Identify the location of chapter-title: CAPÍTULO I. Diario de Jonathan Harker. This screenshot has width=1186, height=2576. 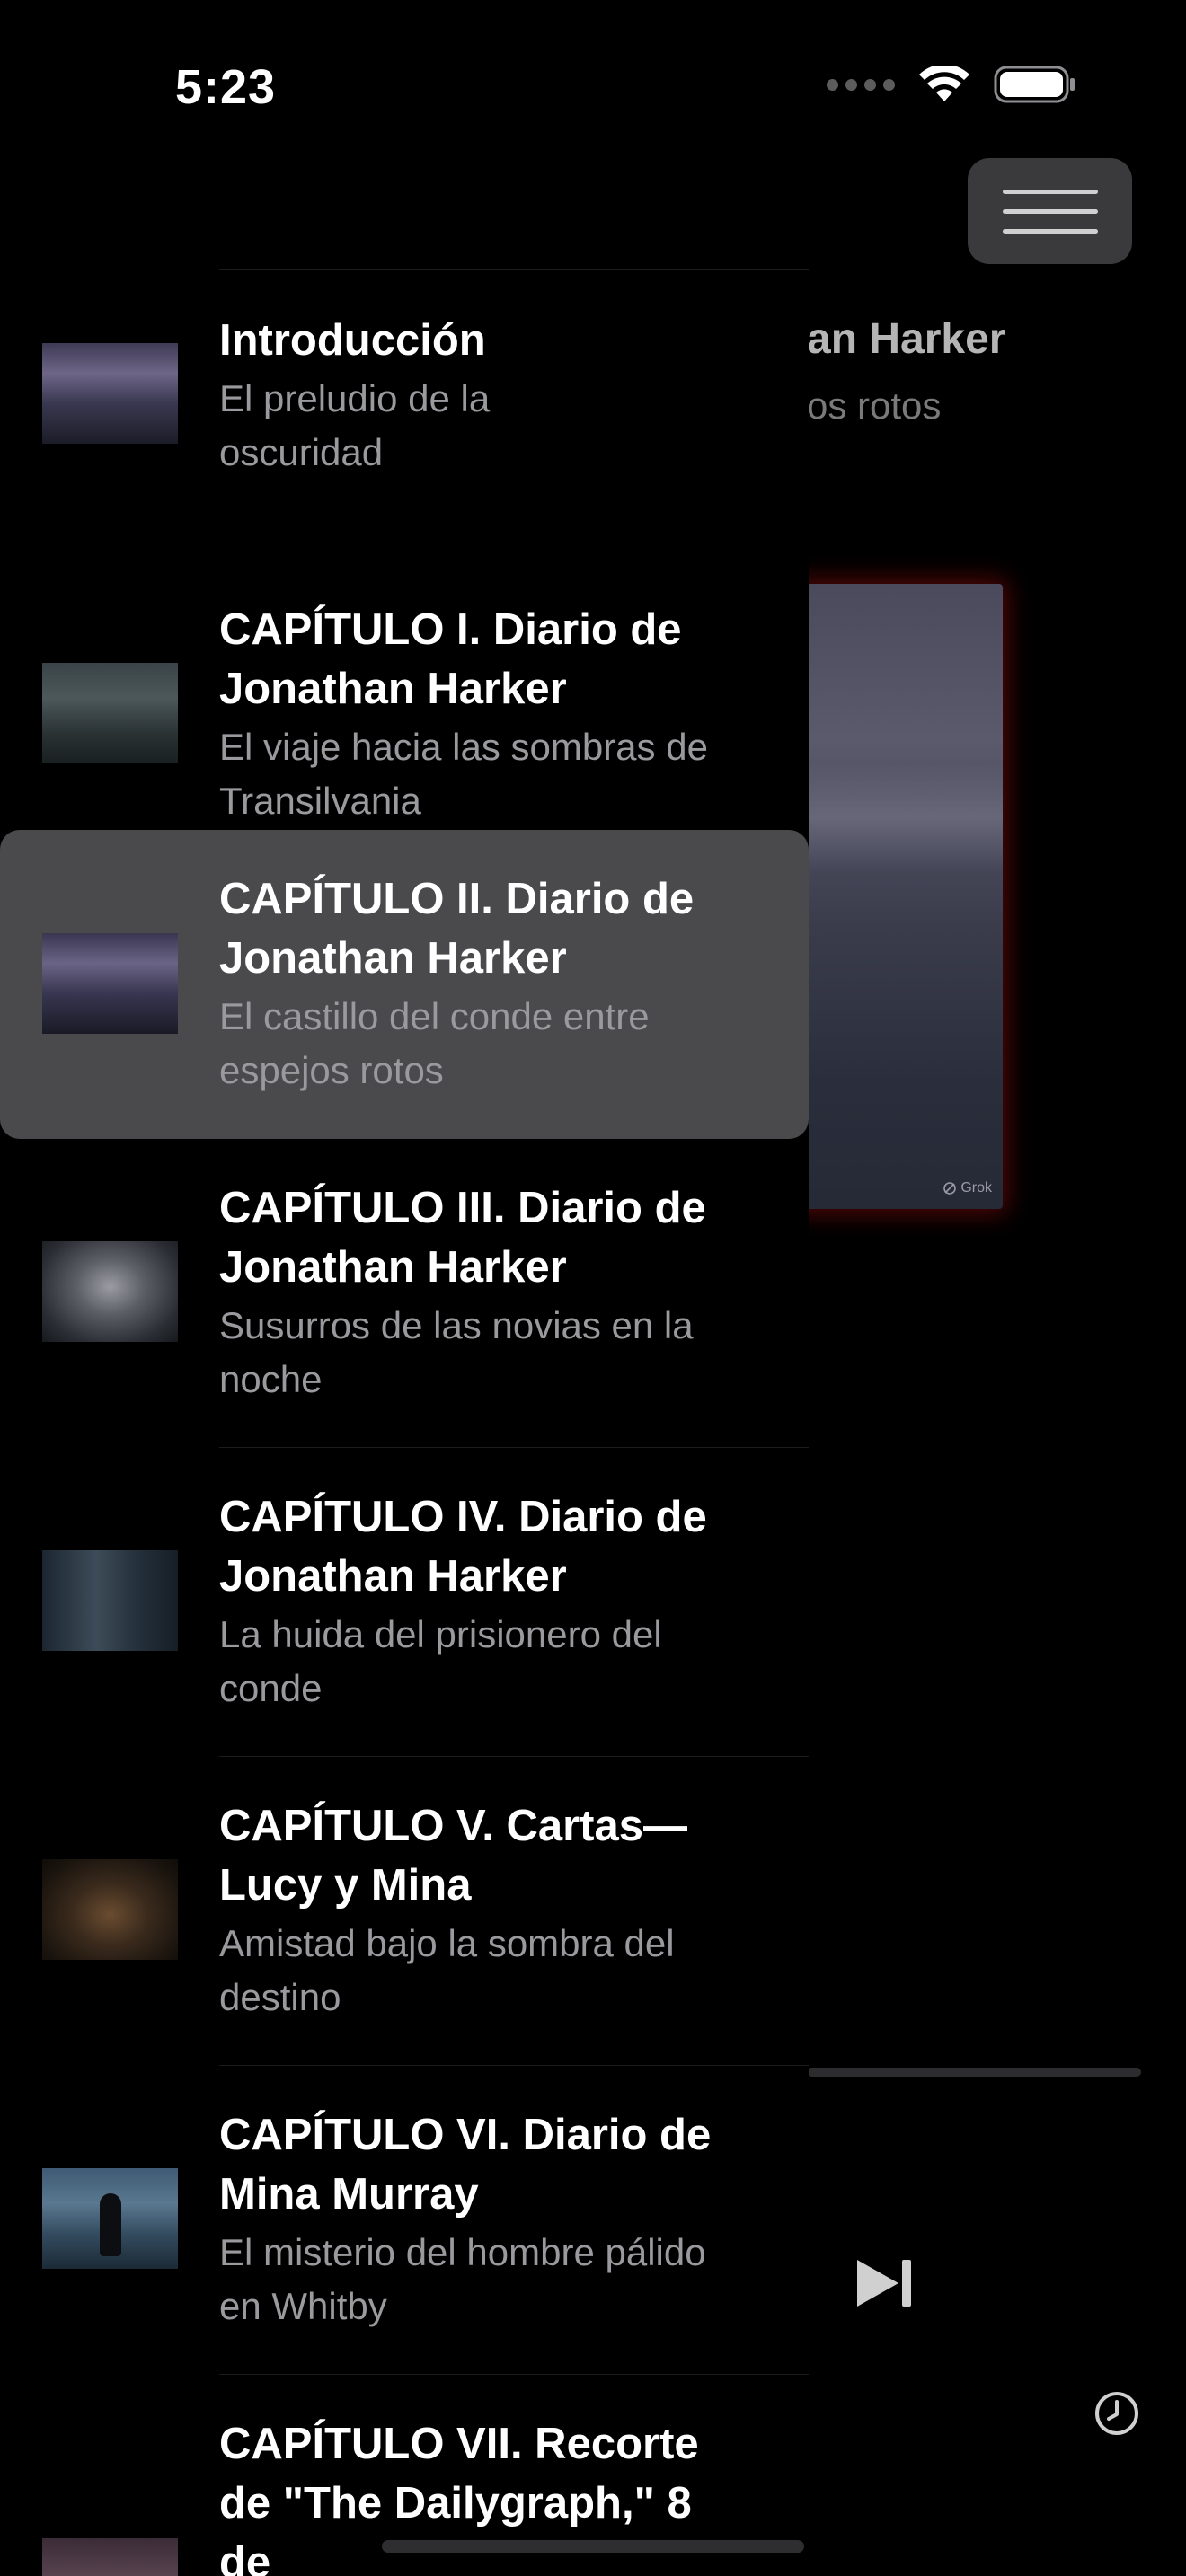
(450, 659).